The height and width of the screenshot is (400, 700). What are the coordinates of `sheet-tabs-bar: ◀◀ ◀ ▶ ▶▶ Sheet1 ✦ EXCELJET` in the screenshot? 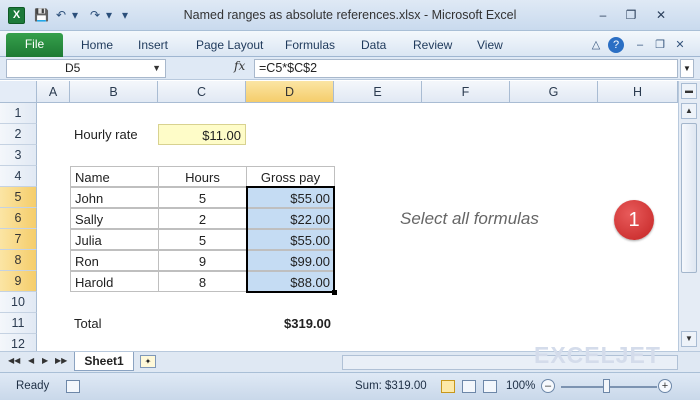 It's located at (350, 357).